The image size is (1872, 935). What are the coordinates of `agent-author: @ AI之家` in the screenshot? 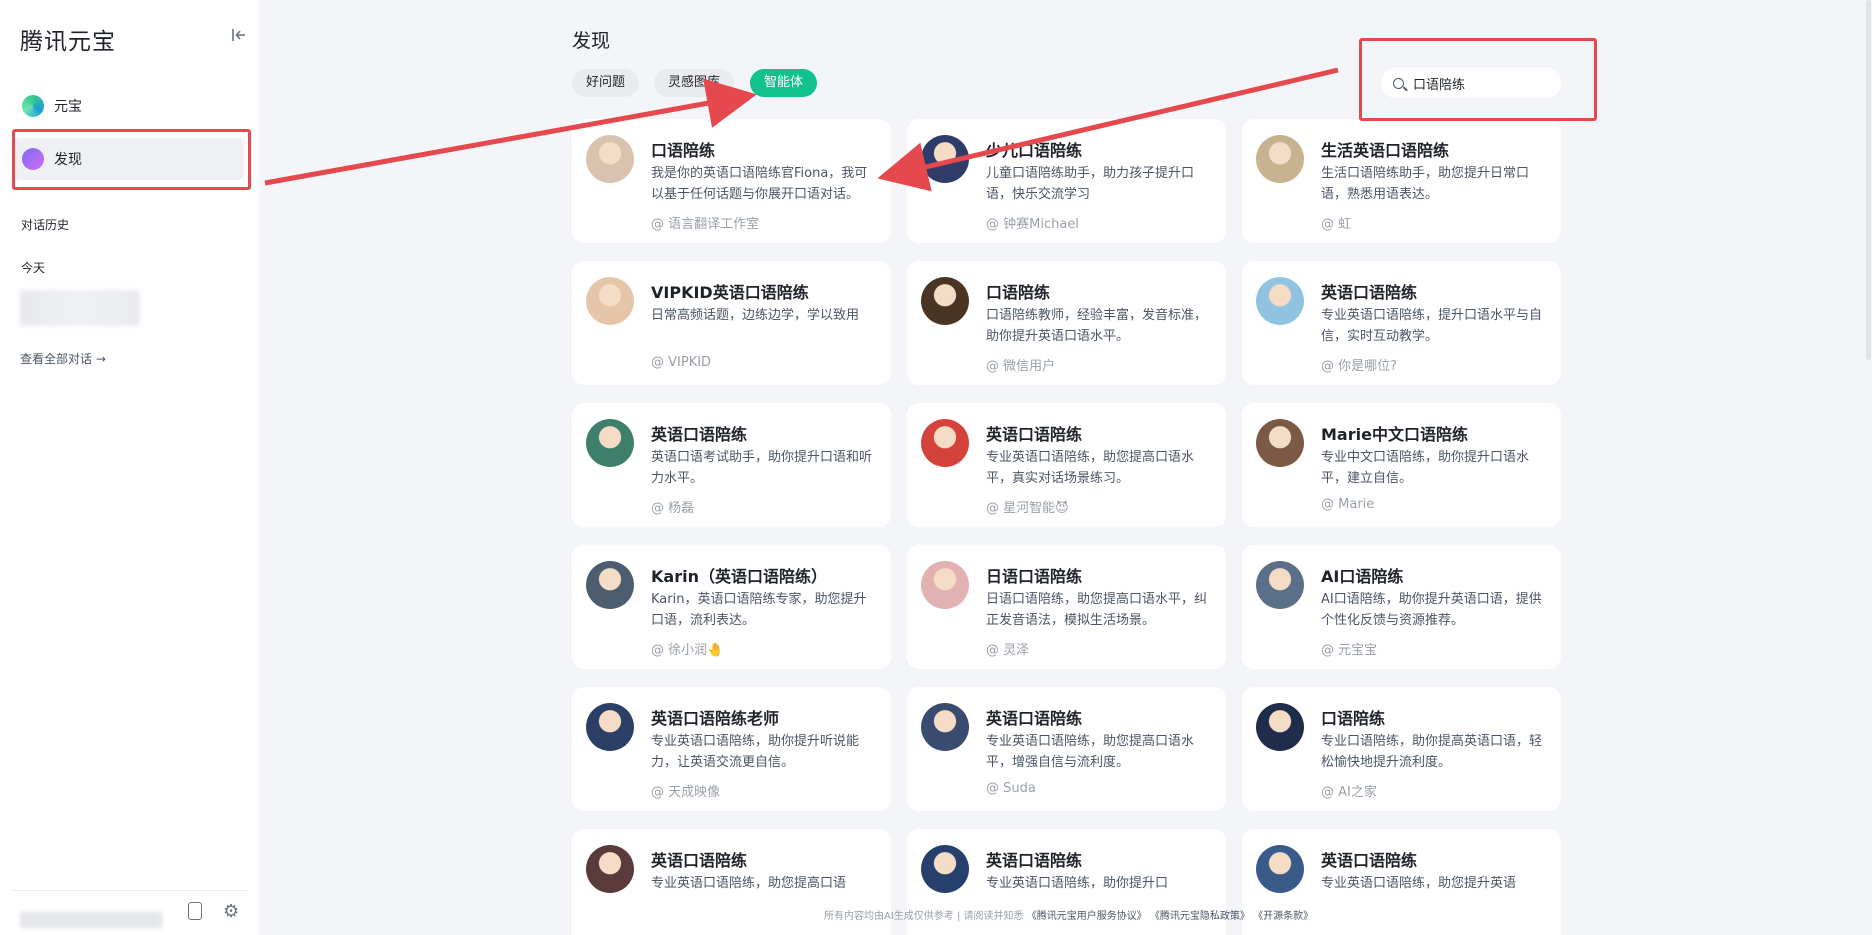 It's located at (1349, 792).